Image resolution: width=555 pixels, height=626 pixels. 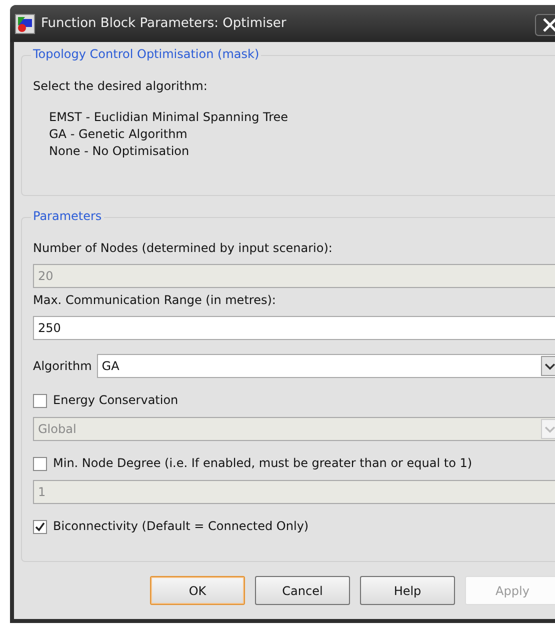 I want to click on input-field: 250, so click(x=294, y=328).